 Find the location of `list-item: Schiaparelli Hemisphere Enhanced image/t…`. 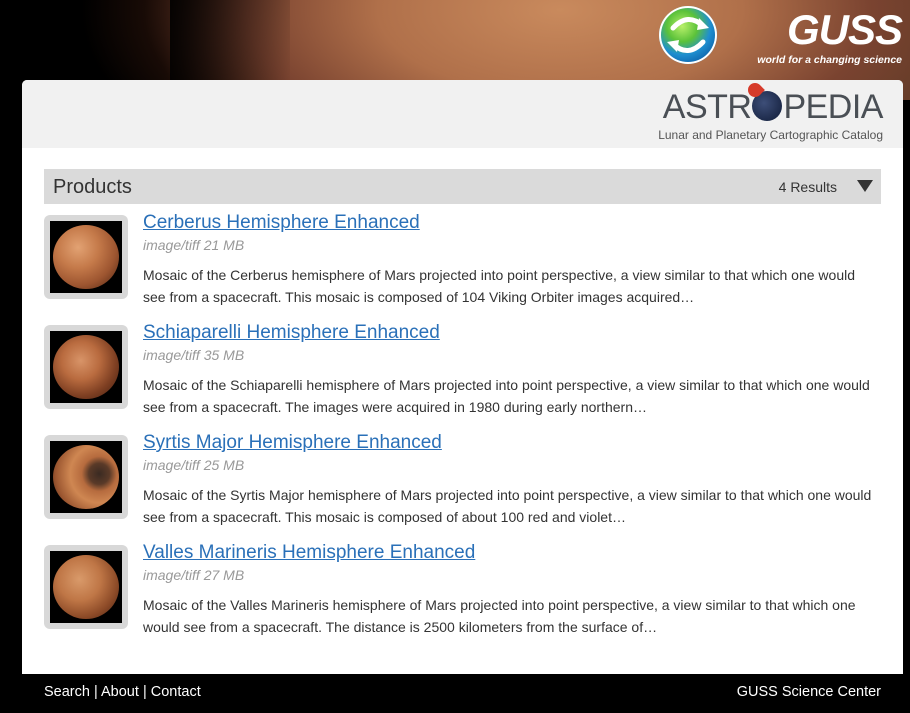

list-item: Schiaparelli Hemisphere Enhanced image/t… is located at coordinates (464, 373).